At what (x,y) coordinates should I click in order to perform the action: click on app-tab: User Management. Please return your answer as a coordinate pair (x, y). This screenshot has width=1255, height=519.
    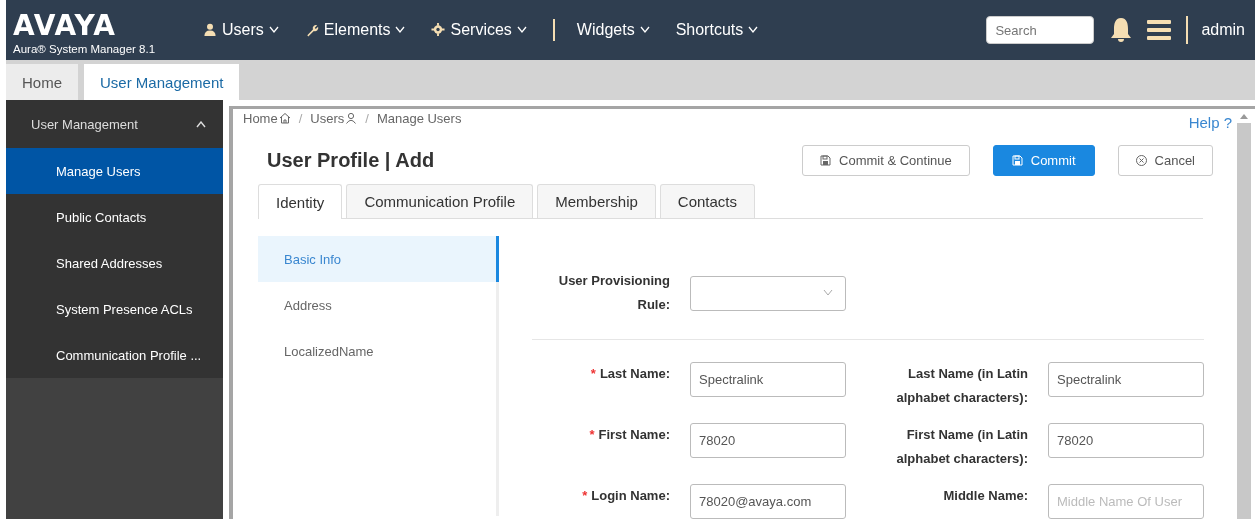
    Looking at the image, I should click on (162, 82).